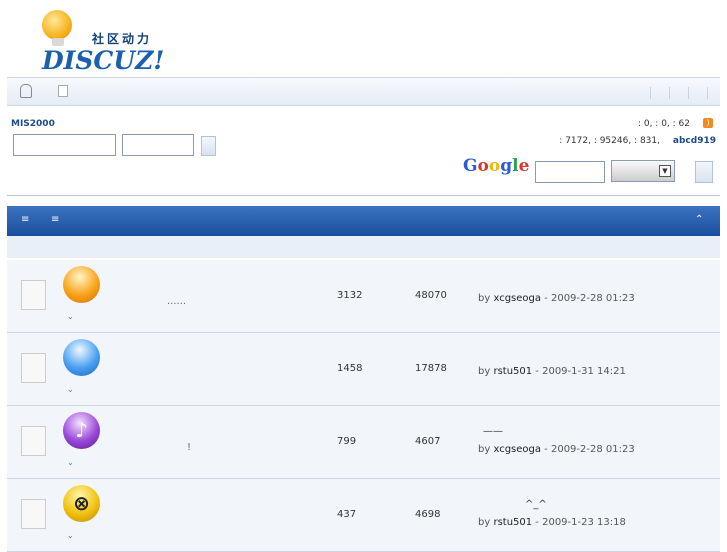 The image size is (727, 552). Describe the element at coordinates (431, 368) in the screenshot. I see `view-count: 17878` at that location.